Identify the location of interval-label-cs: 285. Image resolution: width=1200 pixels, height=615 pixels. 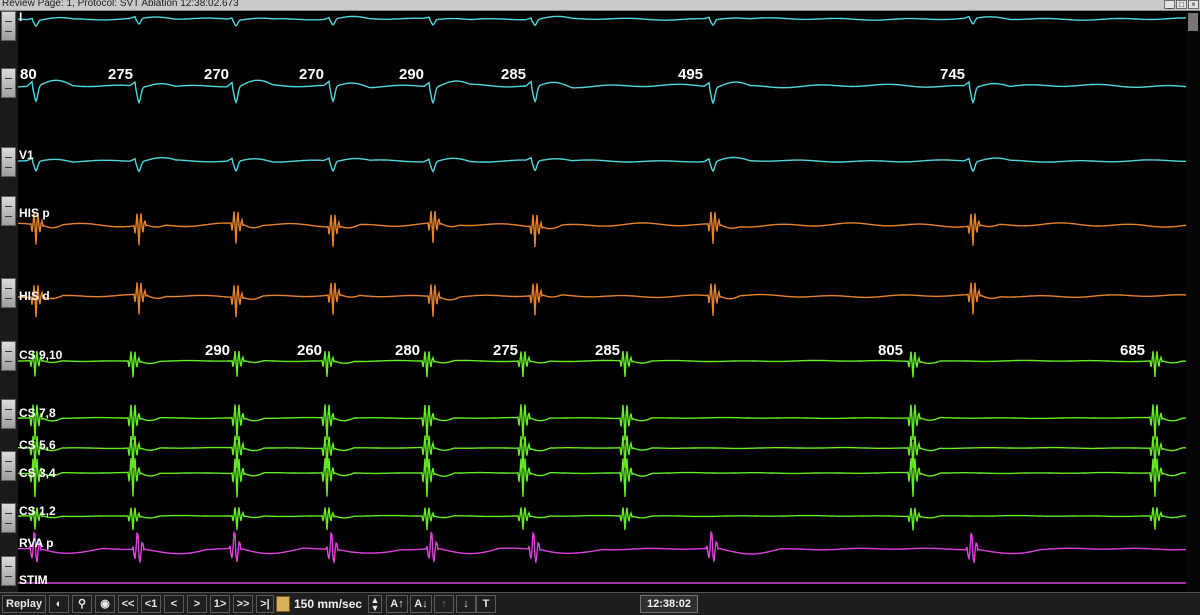
(607, 350).